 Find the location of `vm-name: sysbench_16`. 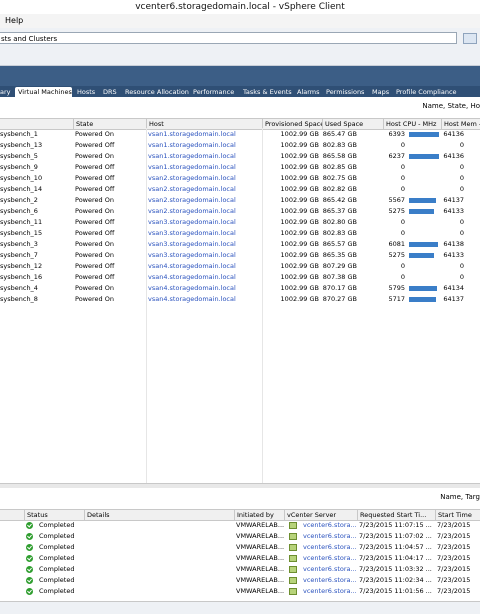

vm-name: sysbench_16 is located at coordinates (36, 277).